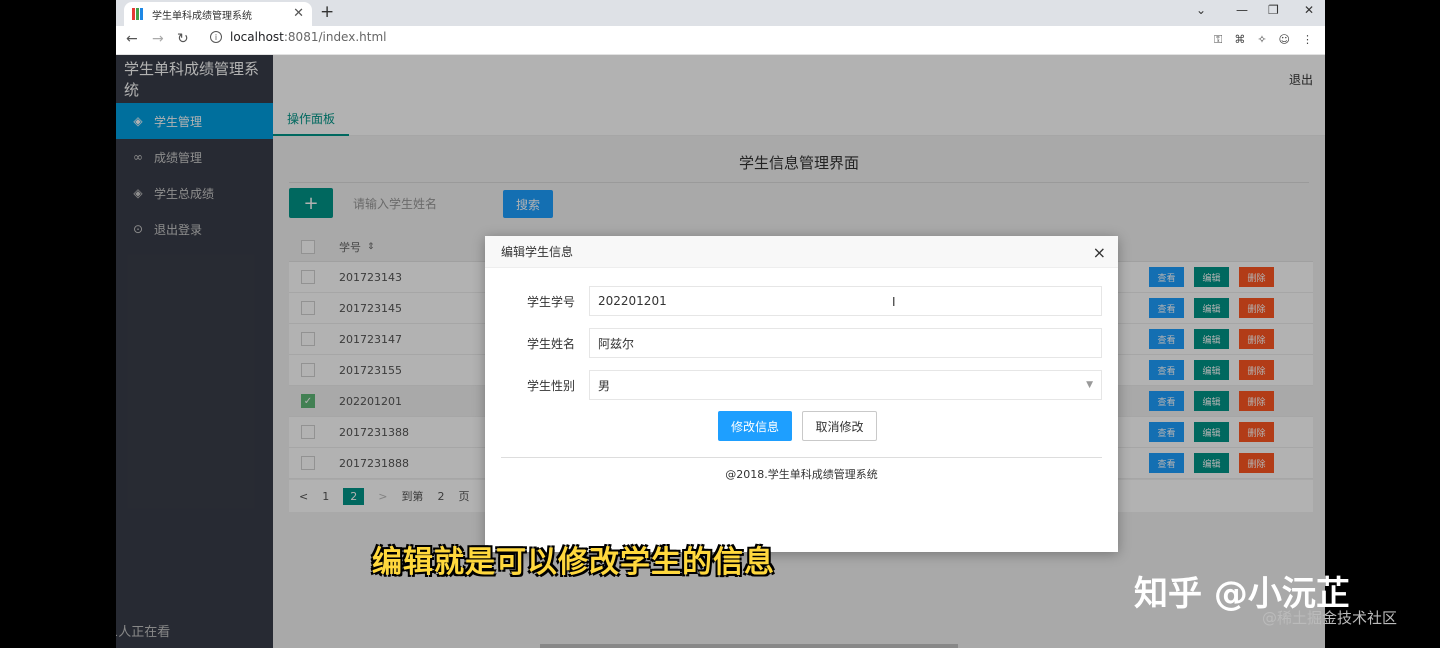 This screenshot has height=648, width=1440. Describe the element at coordinates (132, 39) in the screenshot. I see `back-icon: ←` at that location.